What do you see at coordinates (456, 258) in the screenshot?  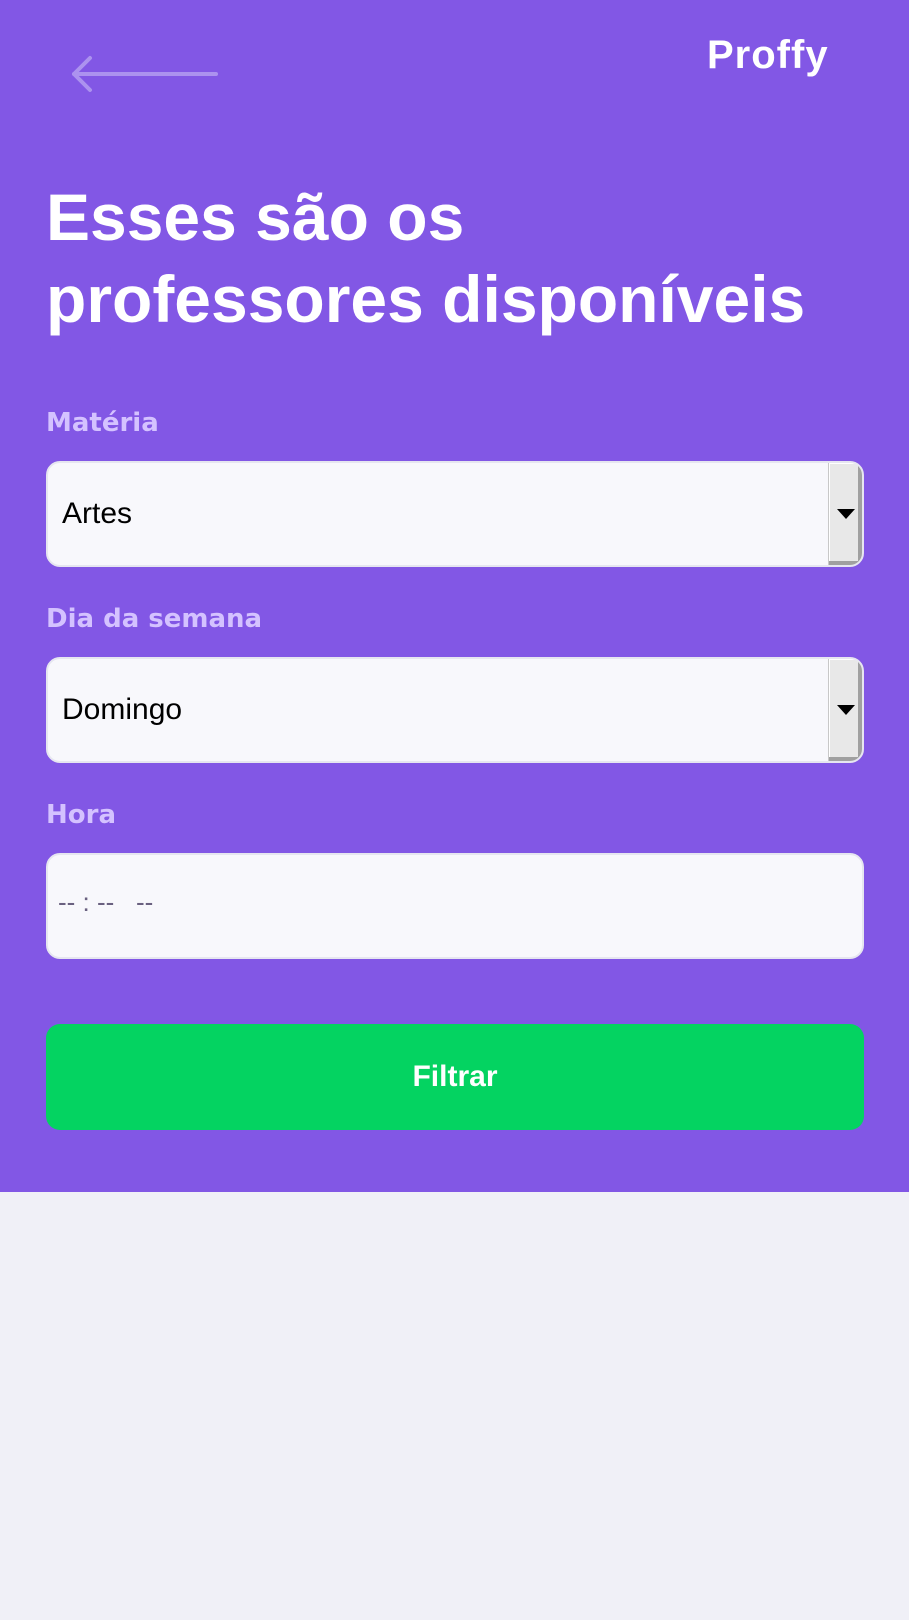 I see `page-title: Esses são os professores disponíveis` at bounding box center [456, 258].